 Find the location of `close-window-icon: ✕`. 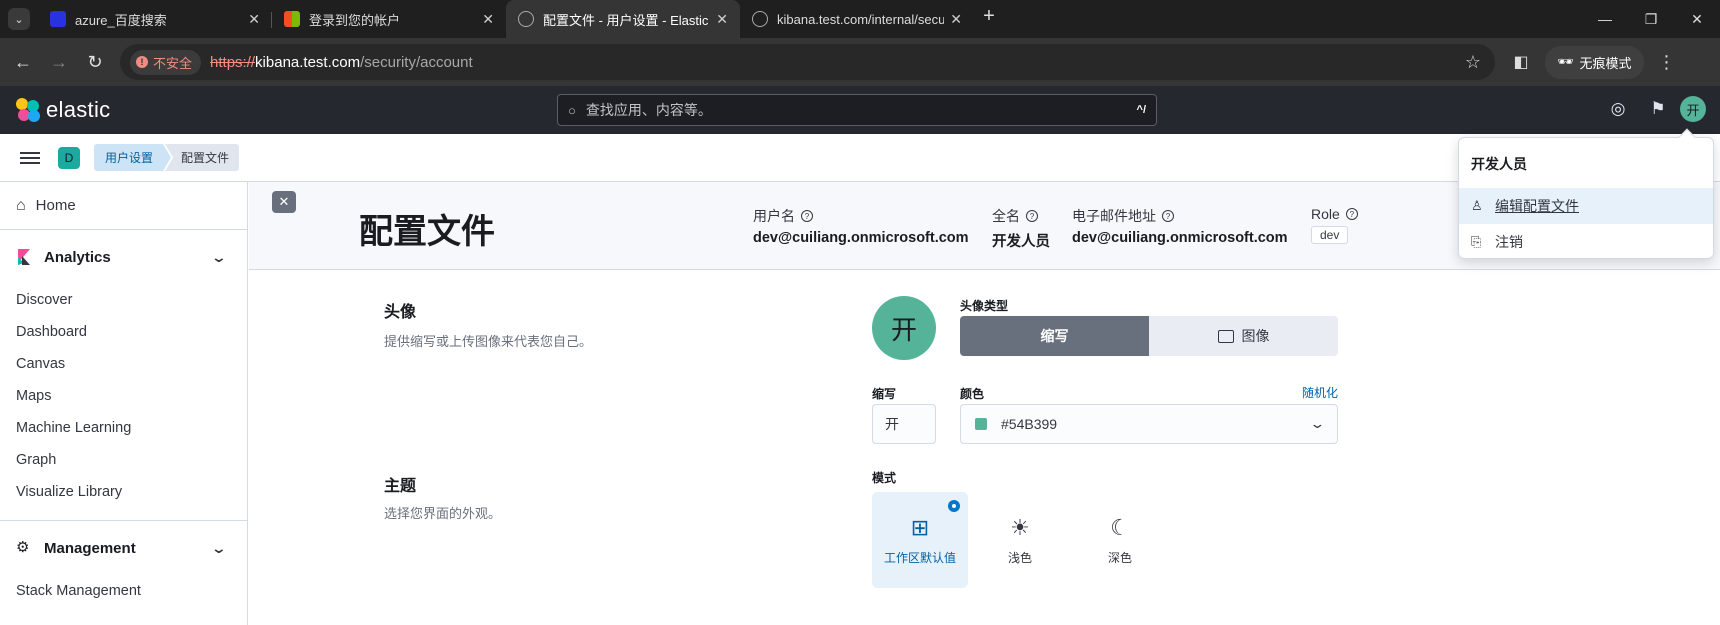

close-window-icon: ✕ is located at coordinates (1697, 19).